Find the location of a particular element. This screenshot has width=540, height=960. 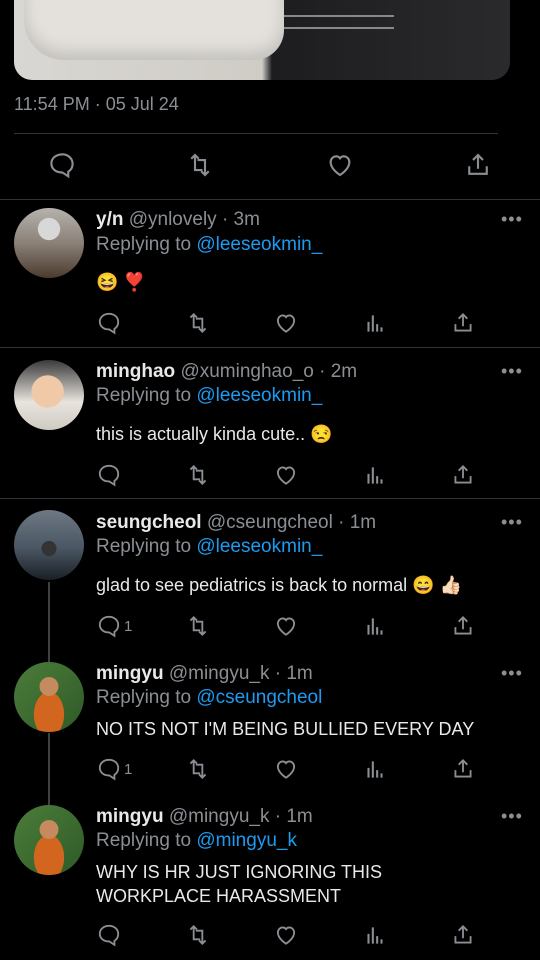

user-handle: @cseungcheol is located at coordinates (270, 522).